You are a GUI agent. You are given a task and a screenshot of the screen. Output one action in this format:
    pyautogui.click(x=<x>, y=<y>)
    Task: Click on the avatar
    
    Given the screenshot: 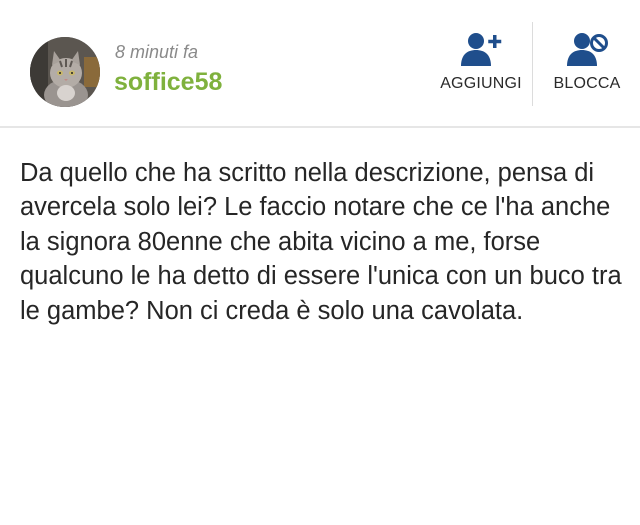 What is the action you would take?
    pyautogui.click(x=65, y=72)
    